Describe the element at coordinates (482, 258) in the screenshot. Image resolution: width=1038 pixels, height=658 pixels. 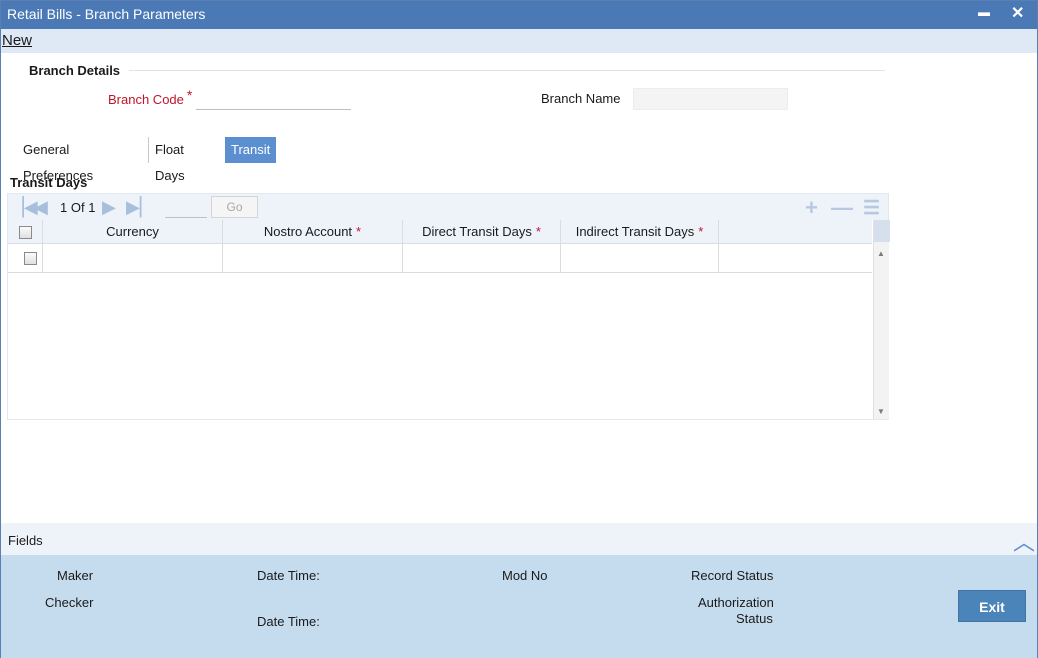
I see `direct-transit-days-cell` at that location.